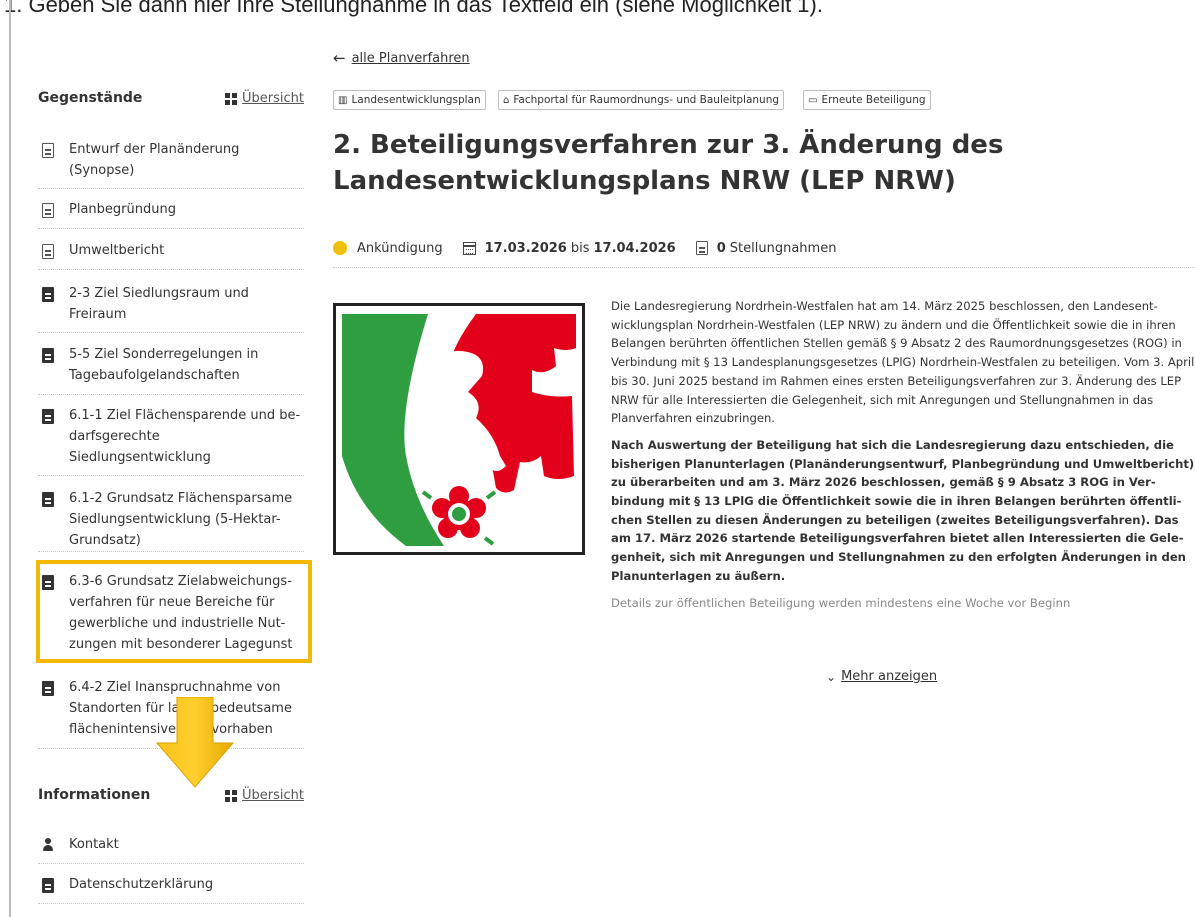 The width and height of the screenshot is (1195, 917). What do you see at coordinates (171, 256) in the screenshot?
I see `sidebar-item-umweltbericht: Umweltbericht` at bounding box center [171, 256].